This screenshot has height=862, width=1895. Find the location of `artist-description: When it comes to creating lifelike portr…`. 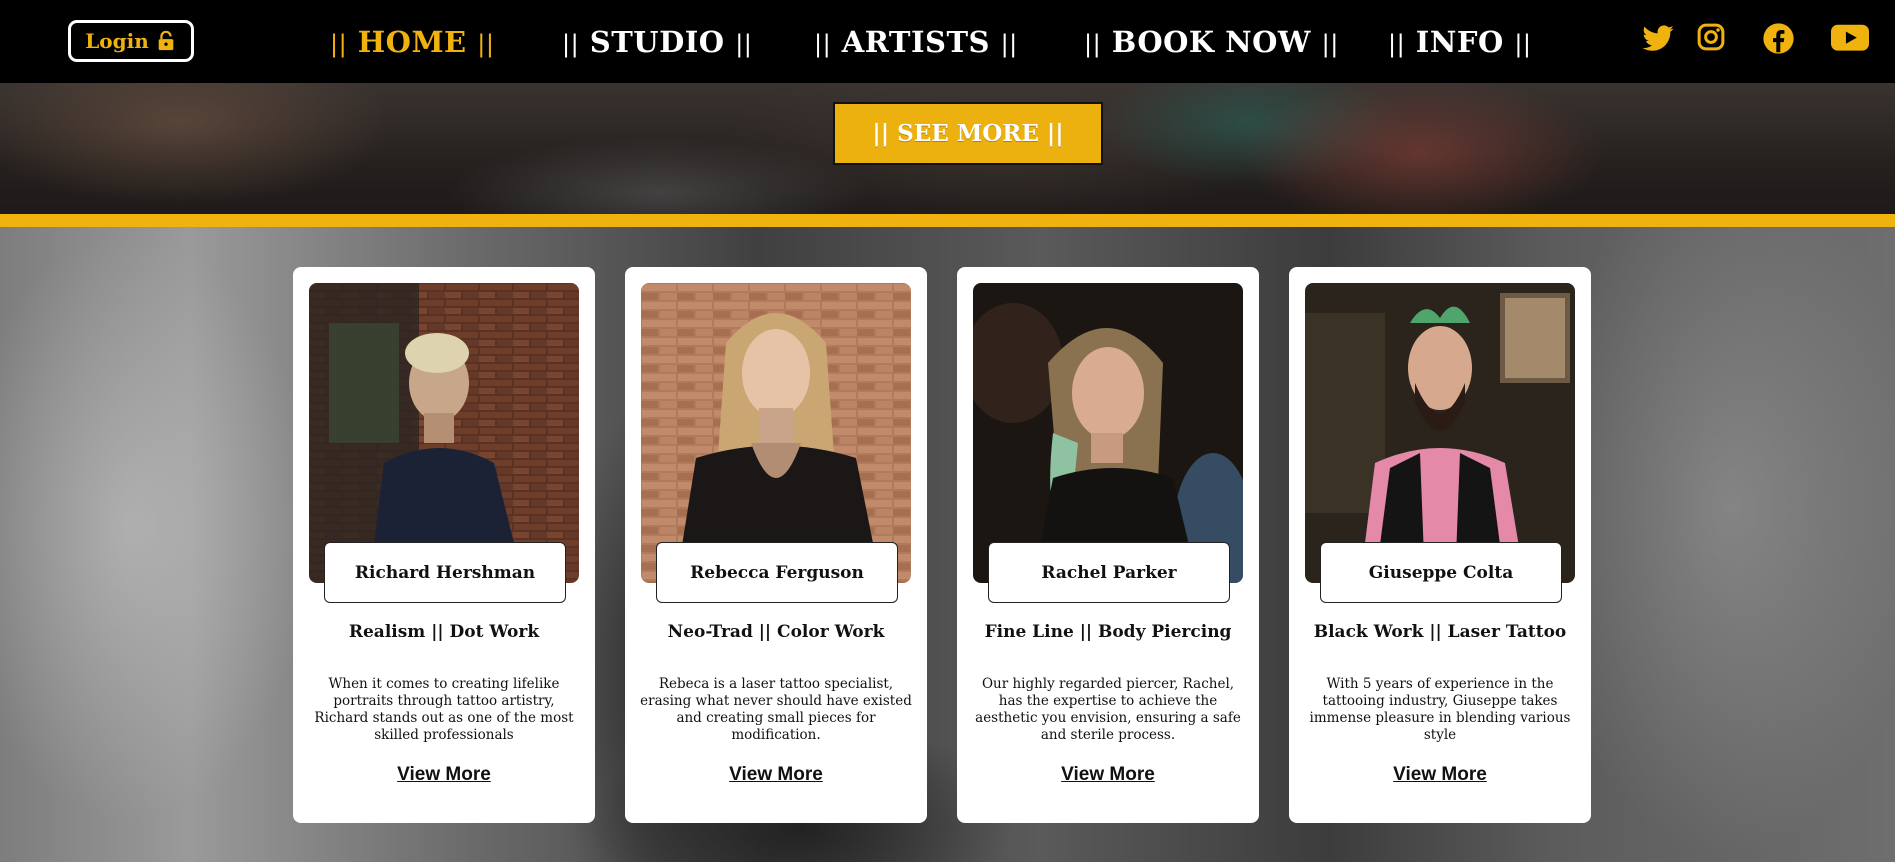

artist-description: When it comes to creating lifelike portr… is located at coordinates (444, 709).